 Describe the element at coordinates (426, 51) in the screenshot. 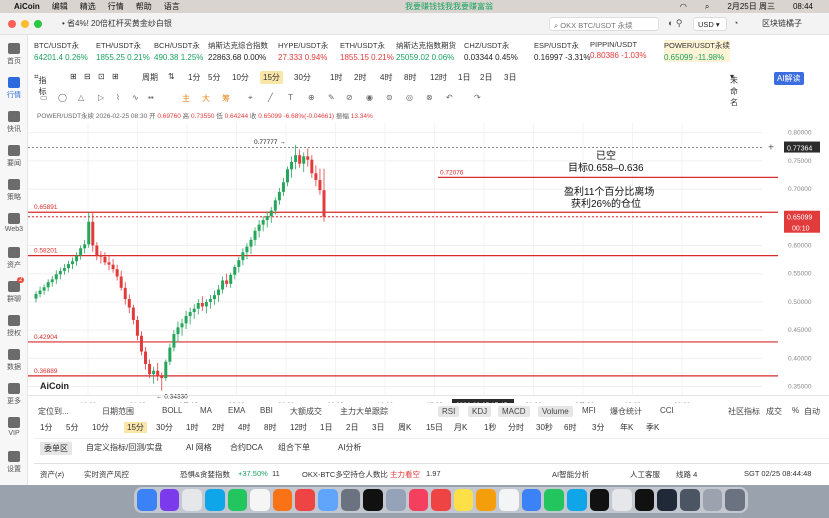

I see `ticker-6: 纳斯达克指数期货 25059.02 0.06%` at that location.